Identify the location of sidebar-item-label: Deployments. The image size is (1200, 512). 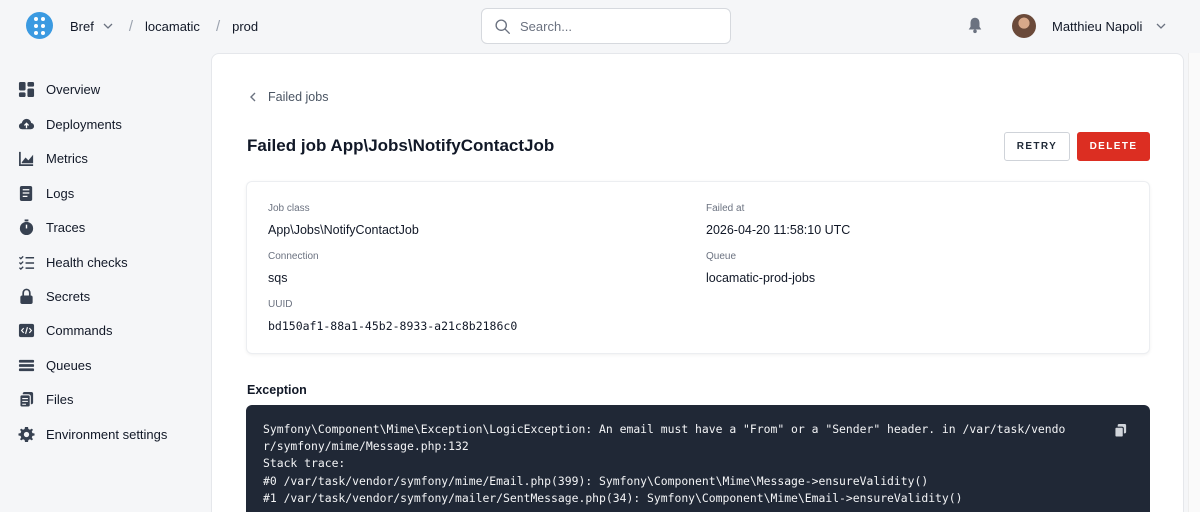
(84, 124).